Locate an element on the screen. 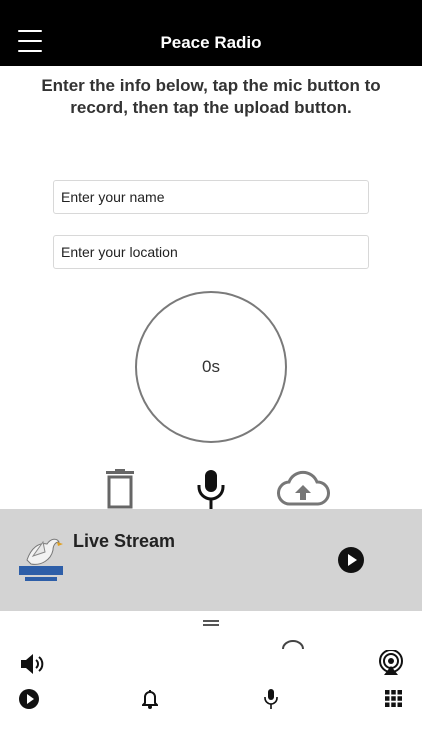  grid-icon is located at coordinates (393, 698).